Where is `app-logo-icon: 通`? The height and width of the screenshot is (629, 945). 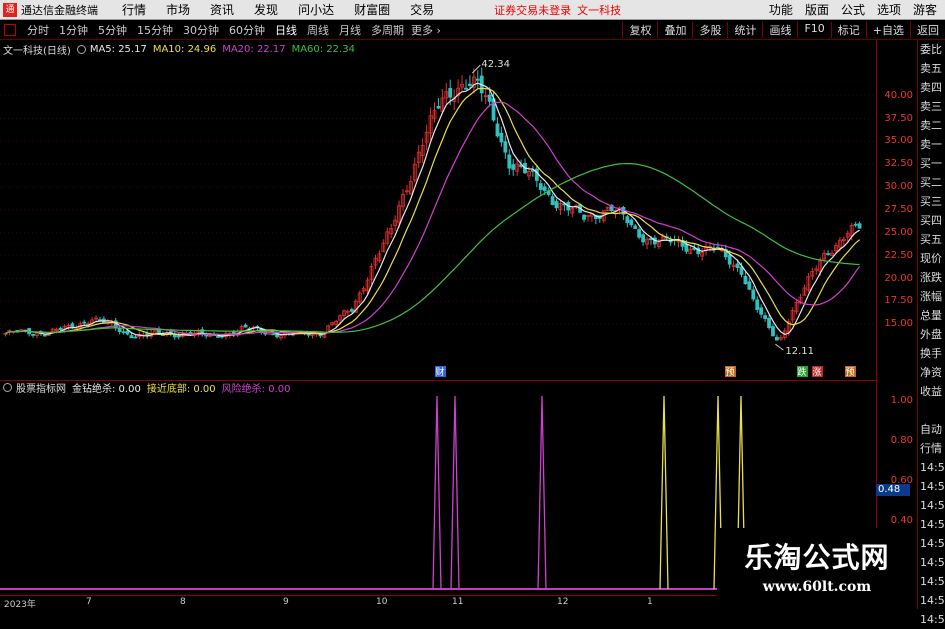 app-logo-icon: 通 is located at coordinates (10, 9).